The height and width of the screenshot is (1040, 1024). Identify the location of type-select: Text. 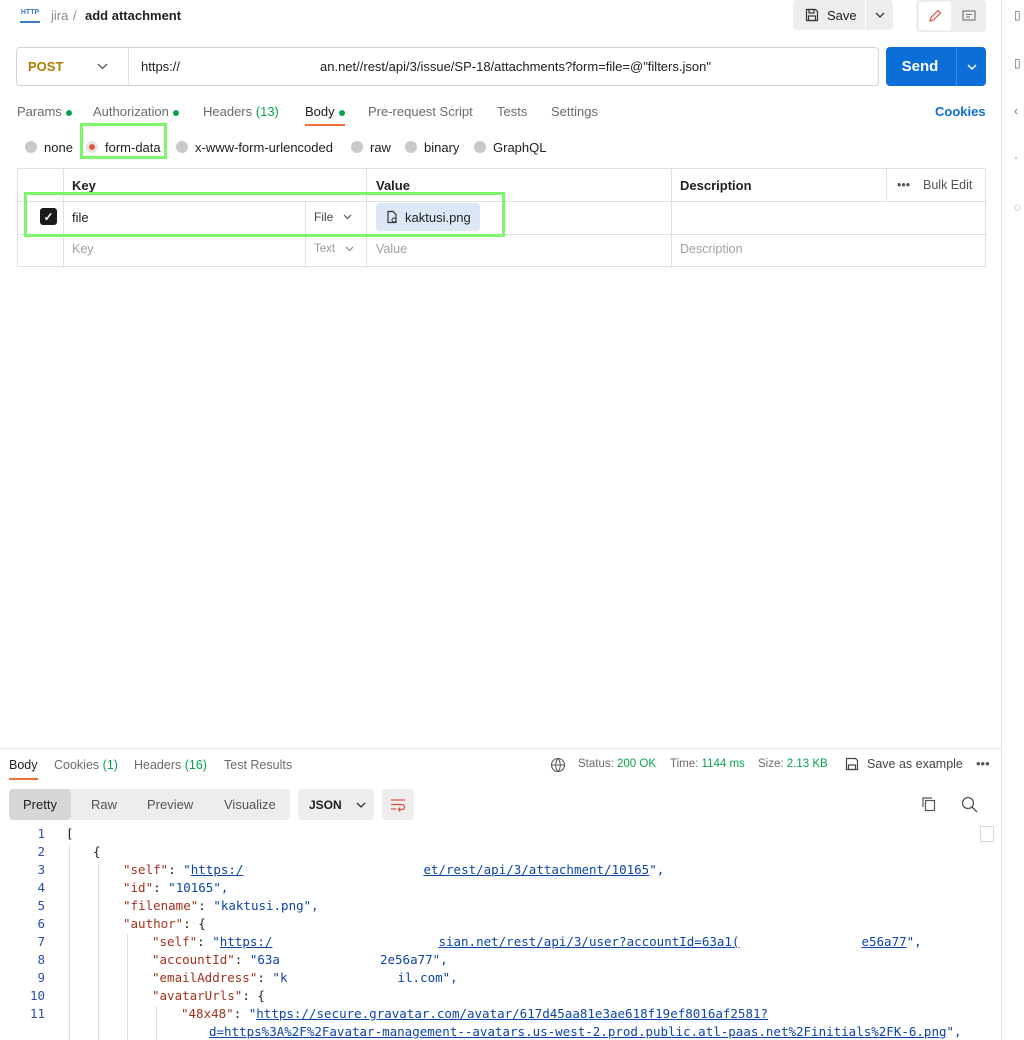
(334, 249).